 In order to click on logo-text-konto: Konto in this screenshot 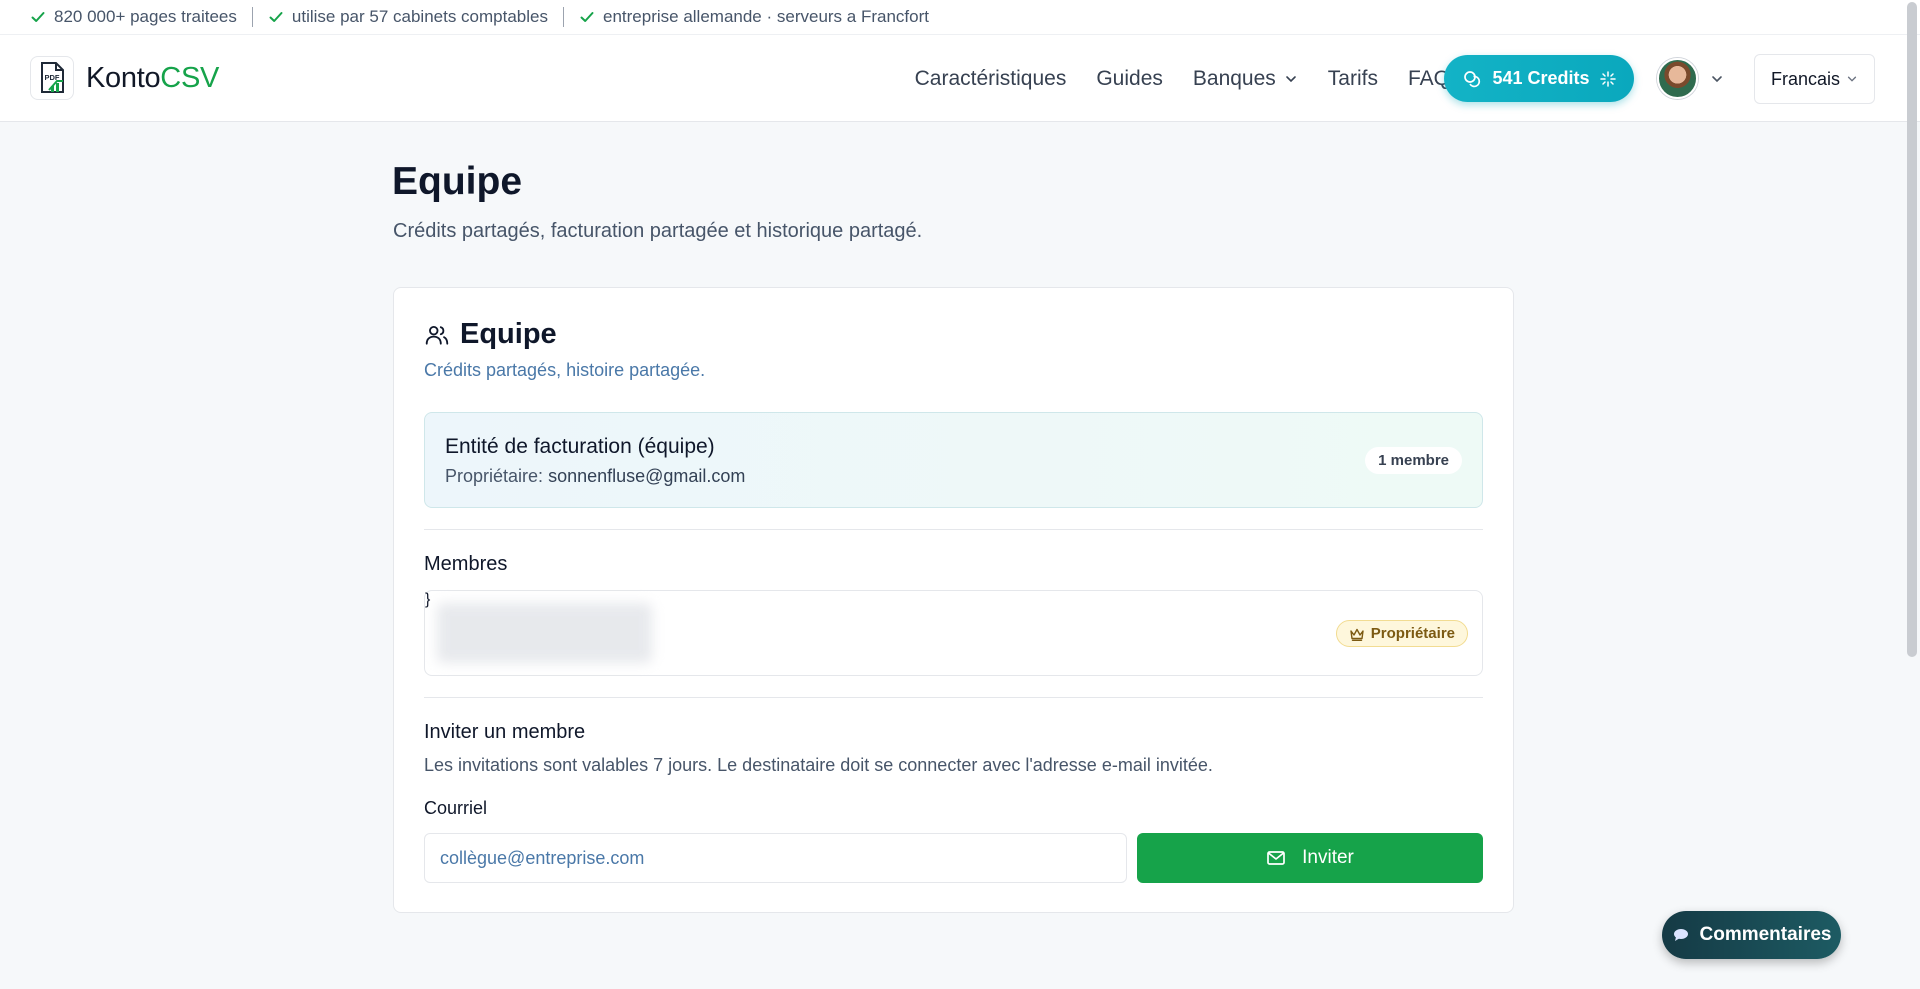, I will do `click(123, 77)`.